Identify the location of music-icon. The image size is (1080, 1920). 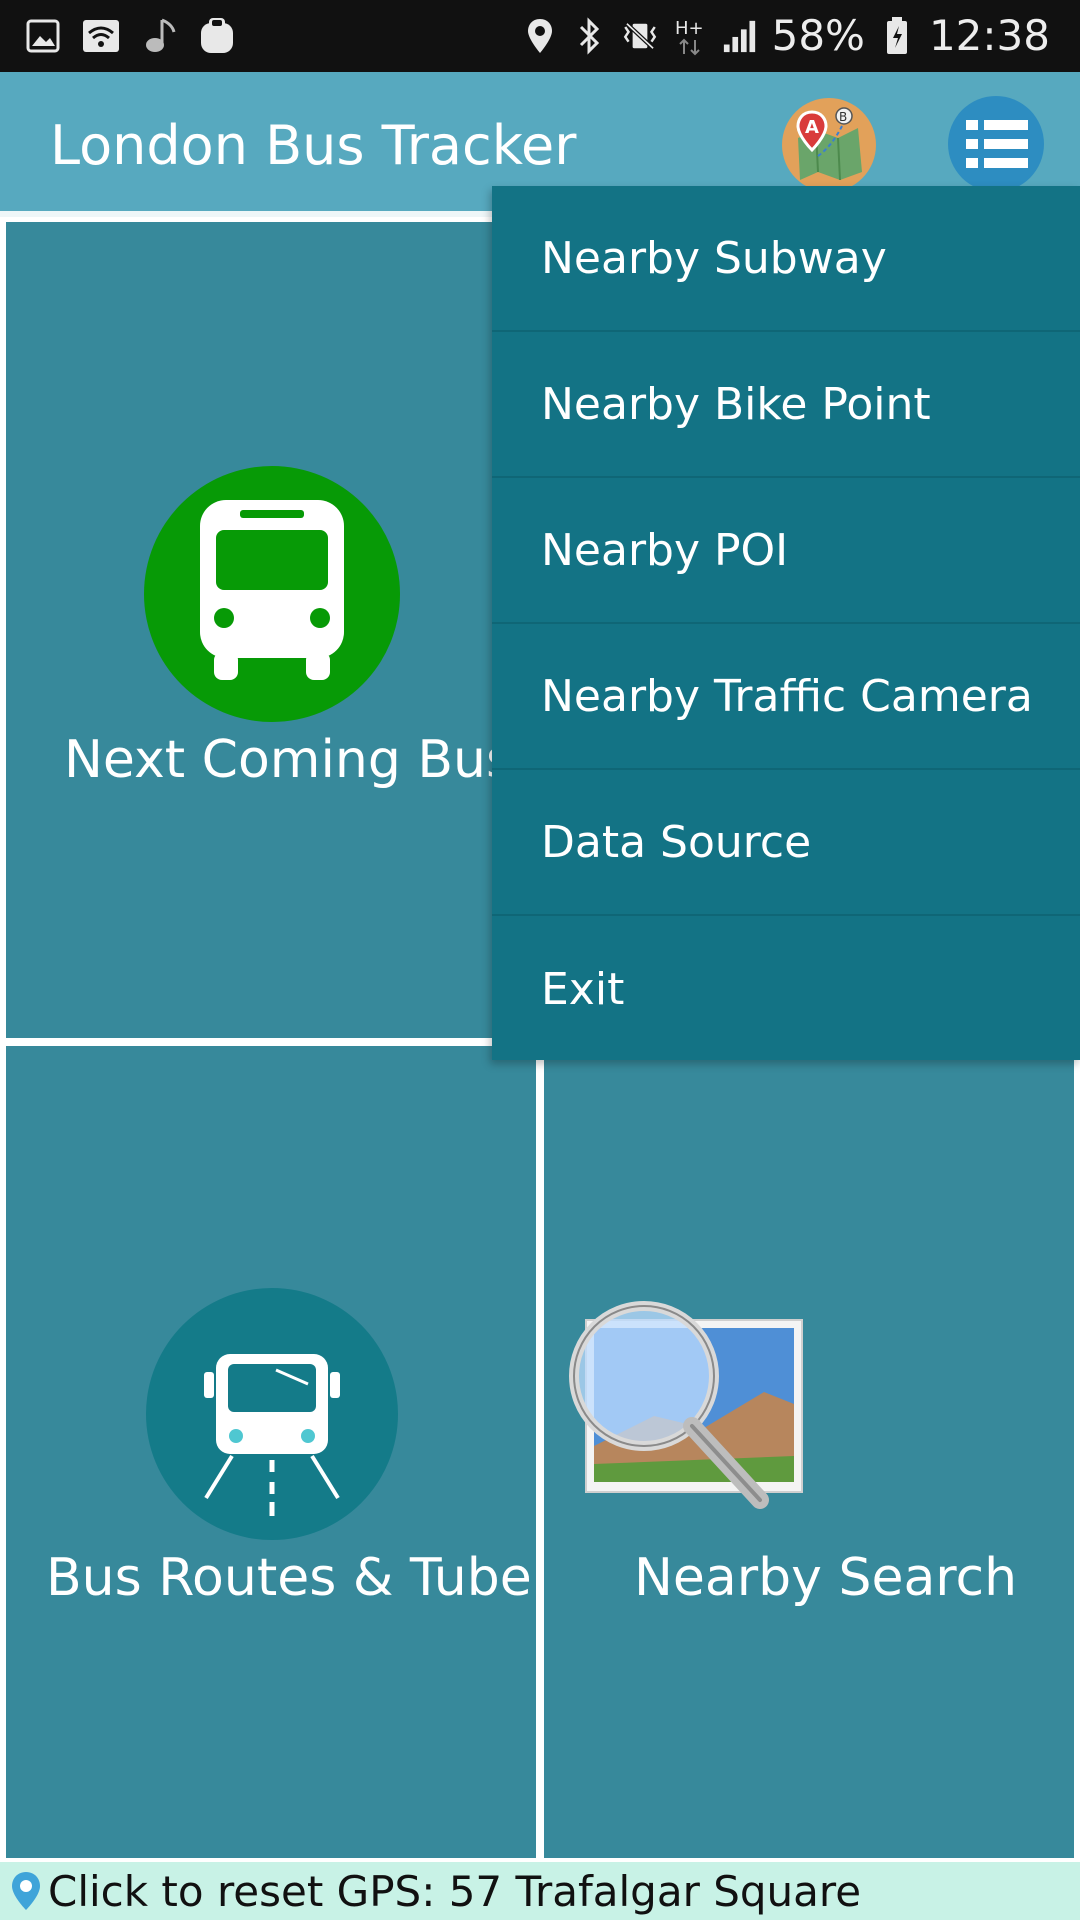
(159, 36).